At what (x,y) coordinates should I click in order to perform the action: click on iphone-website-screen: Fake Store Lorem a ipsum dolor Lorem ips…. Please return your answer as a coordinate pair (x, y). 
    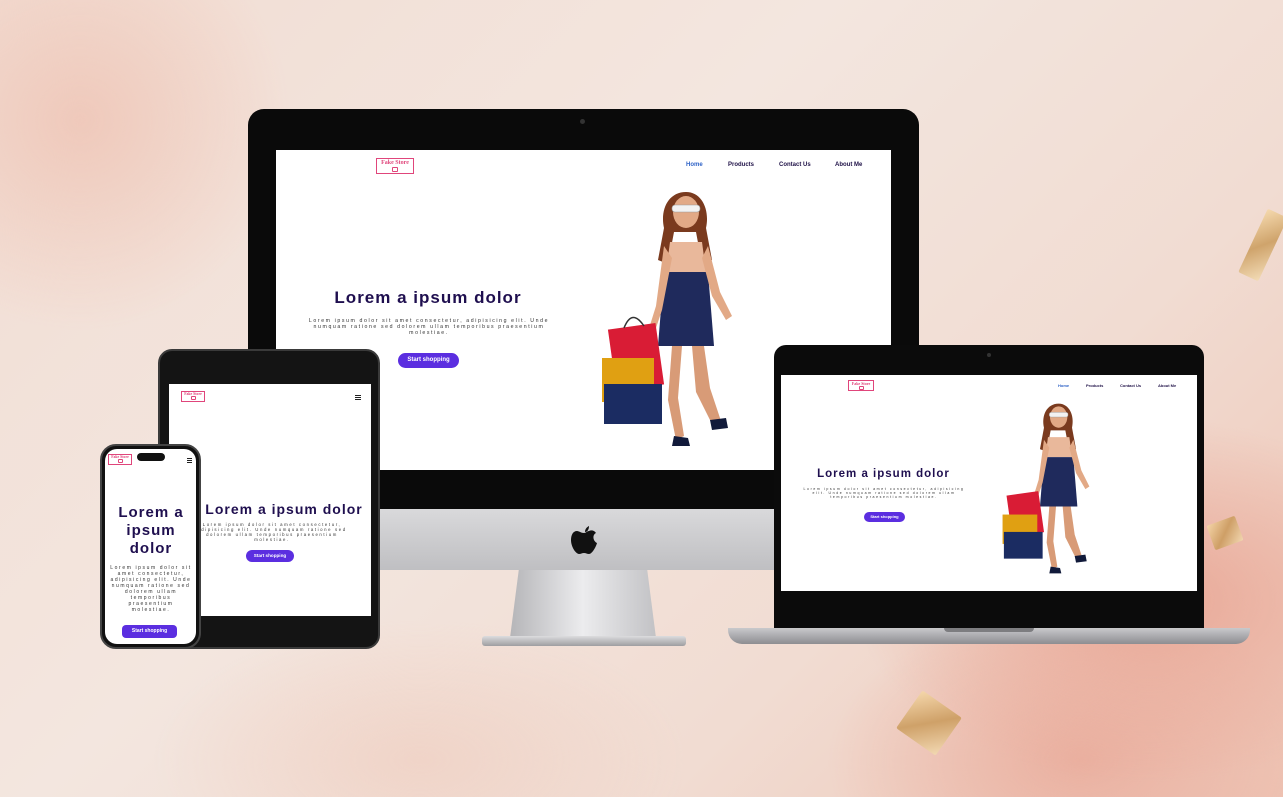
    Looking at the image, I should click on (150, 546).